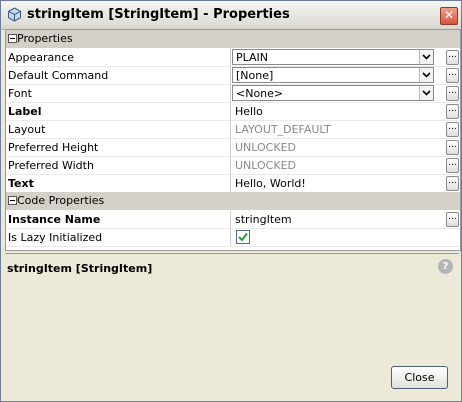 The width and height of the screenshot is (462, 402). What do you see at coordinates (45, 38) in the screenshot?
I see `category-label: Properties` at bounding box center [45, 38].